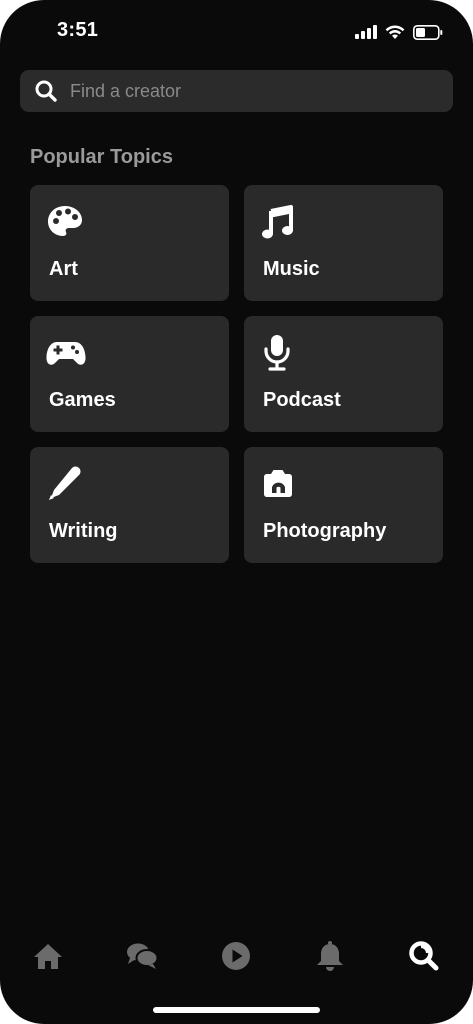  I want to click on gamepad-icon, so click(66, 353).